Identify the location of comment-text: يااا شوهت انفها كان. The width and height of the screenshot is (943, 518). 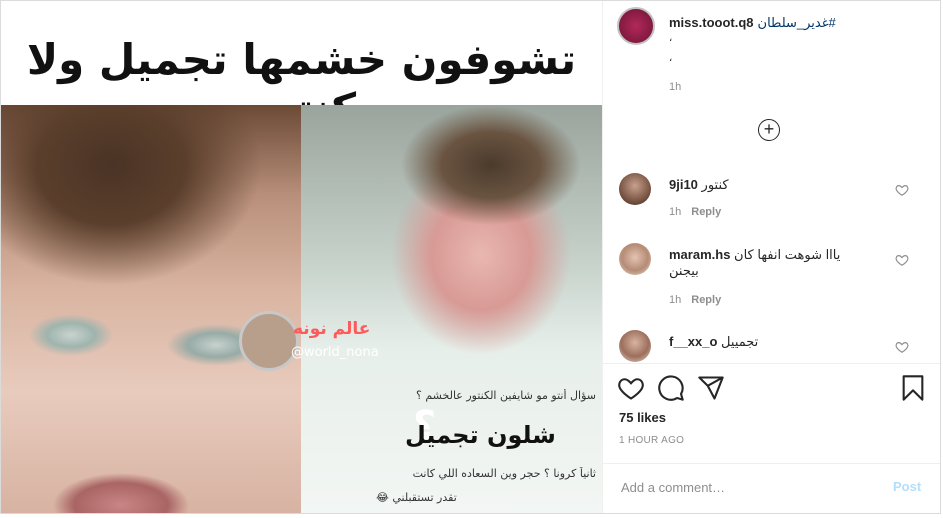
(787, 254).